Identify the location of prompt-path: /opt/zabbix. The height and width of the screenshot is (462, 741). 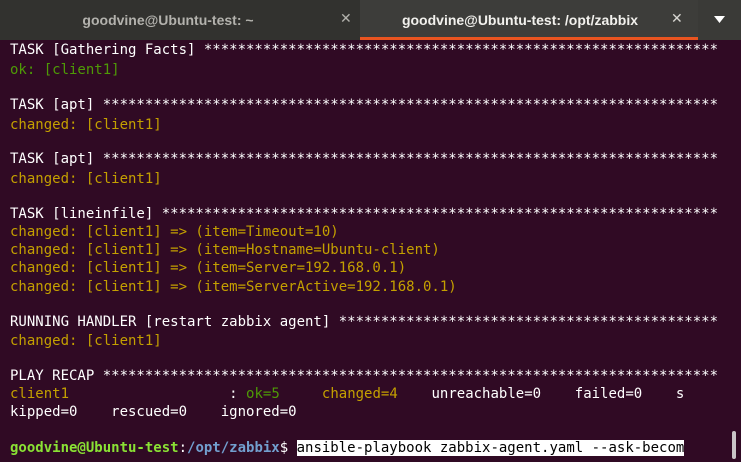
(233, 448).